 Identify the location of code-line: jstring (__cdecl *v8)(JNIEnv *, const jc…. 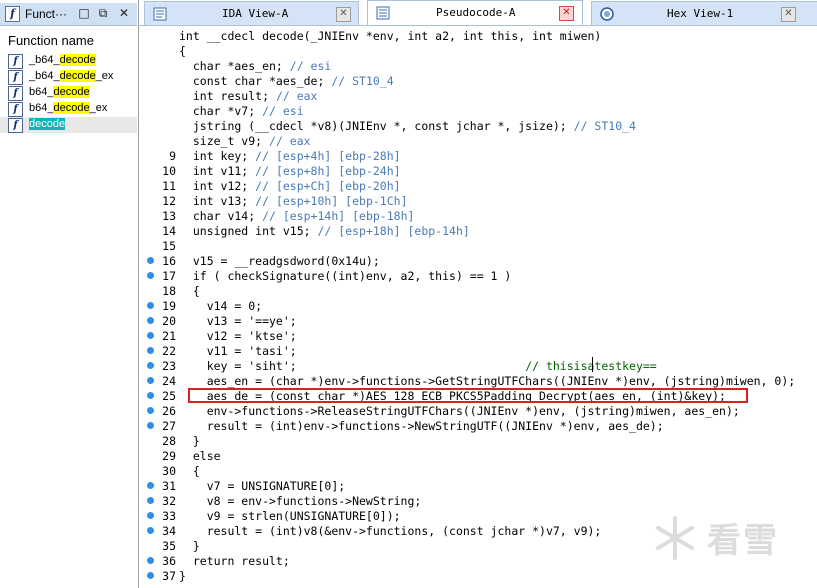
(478, 125).